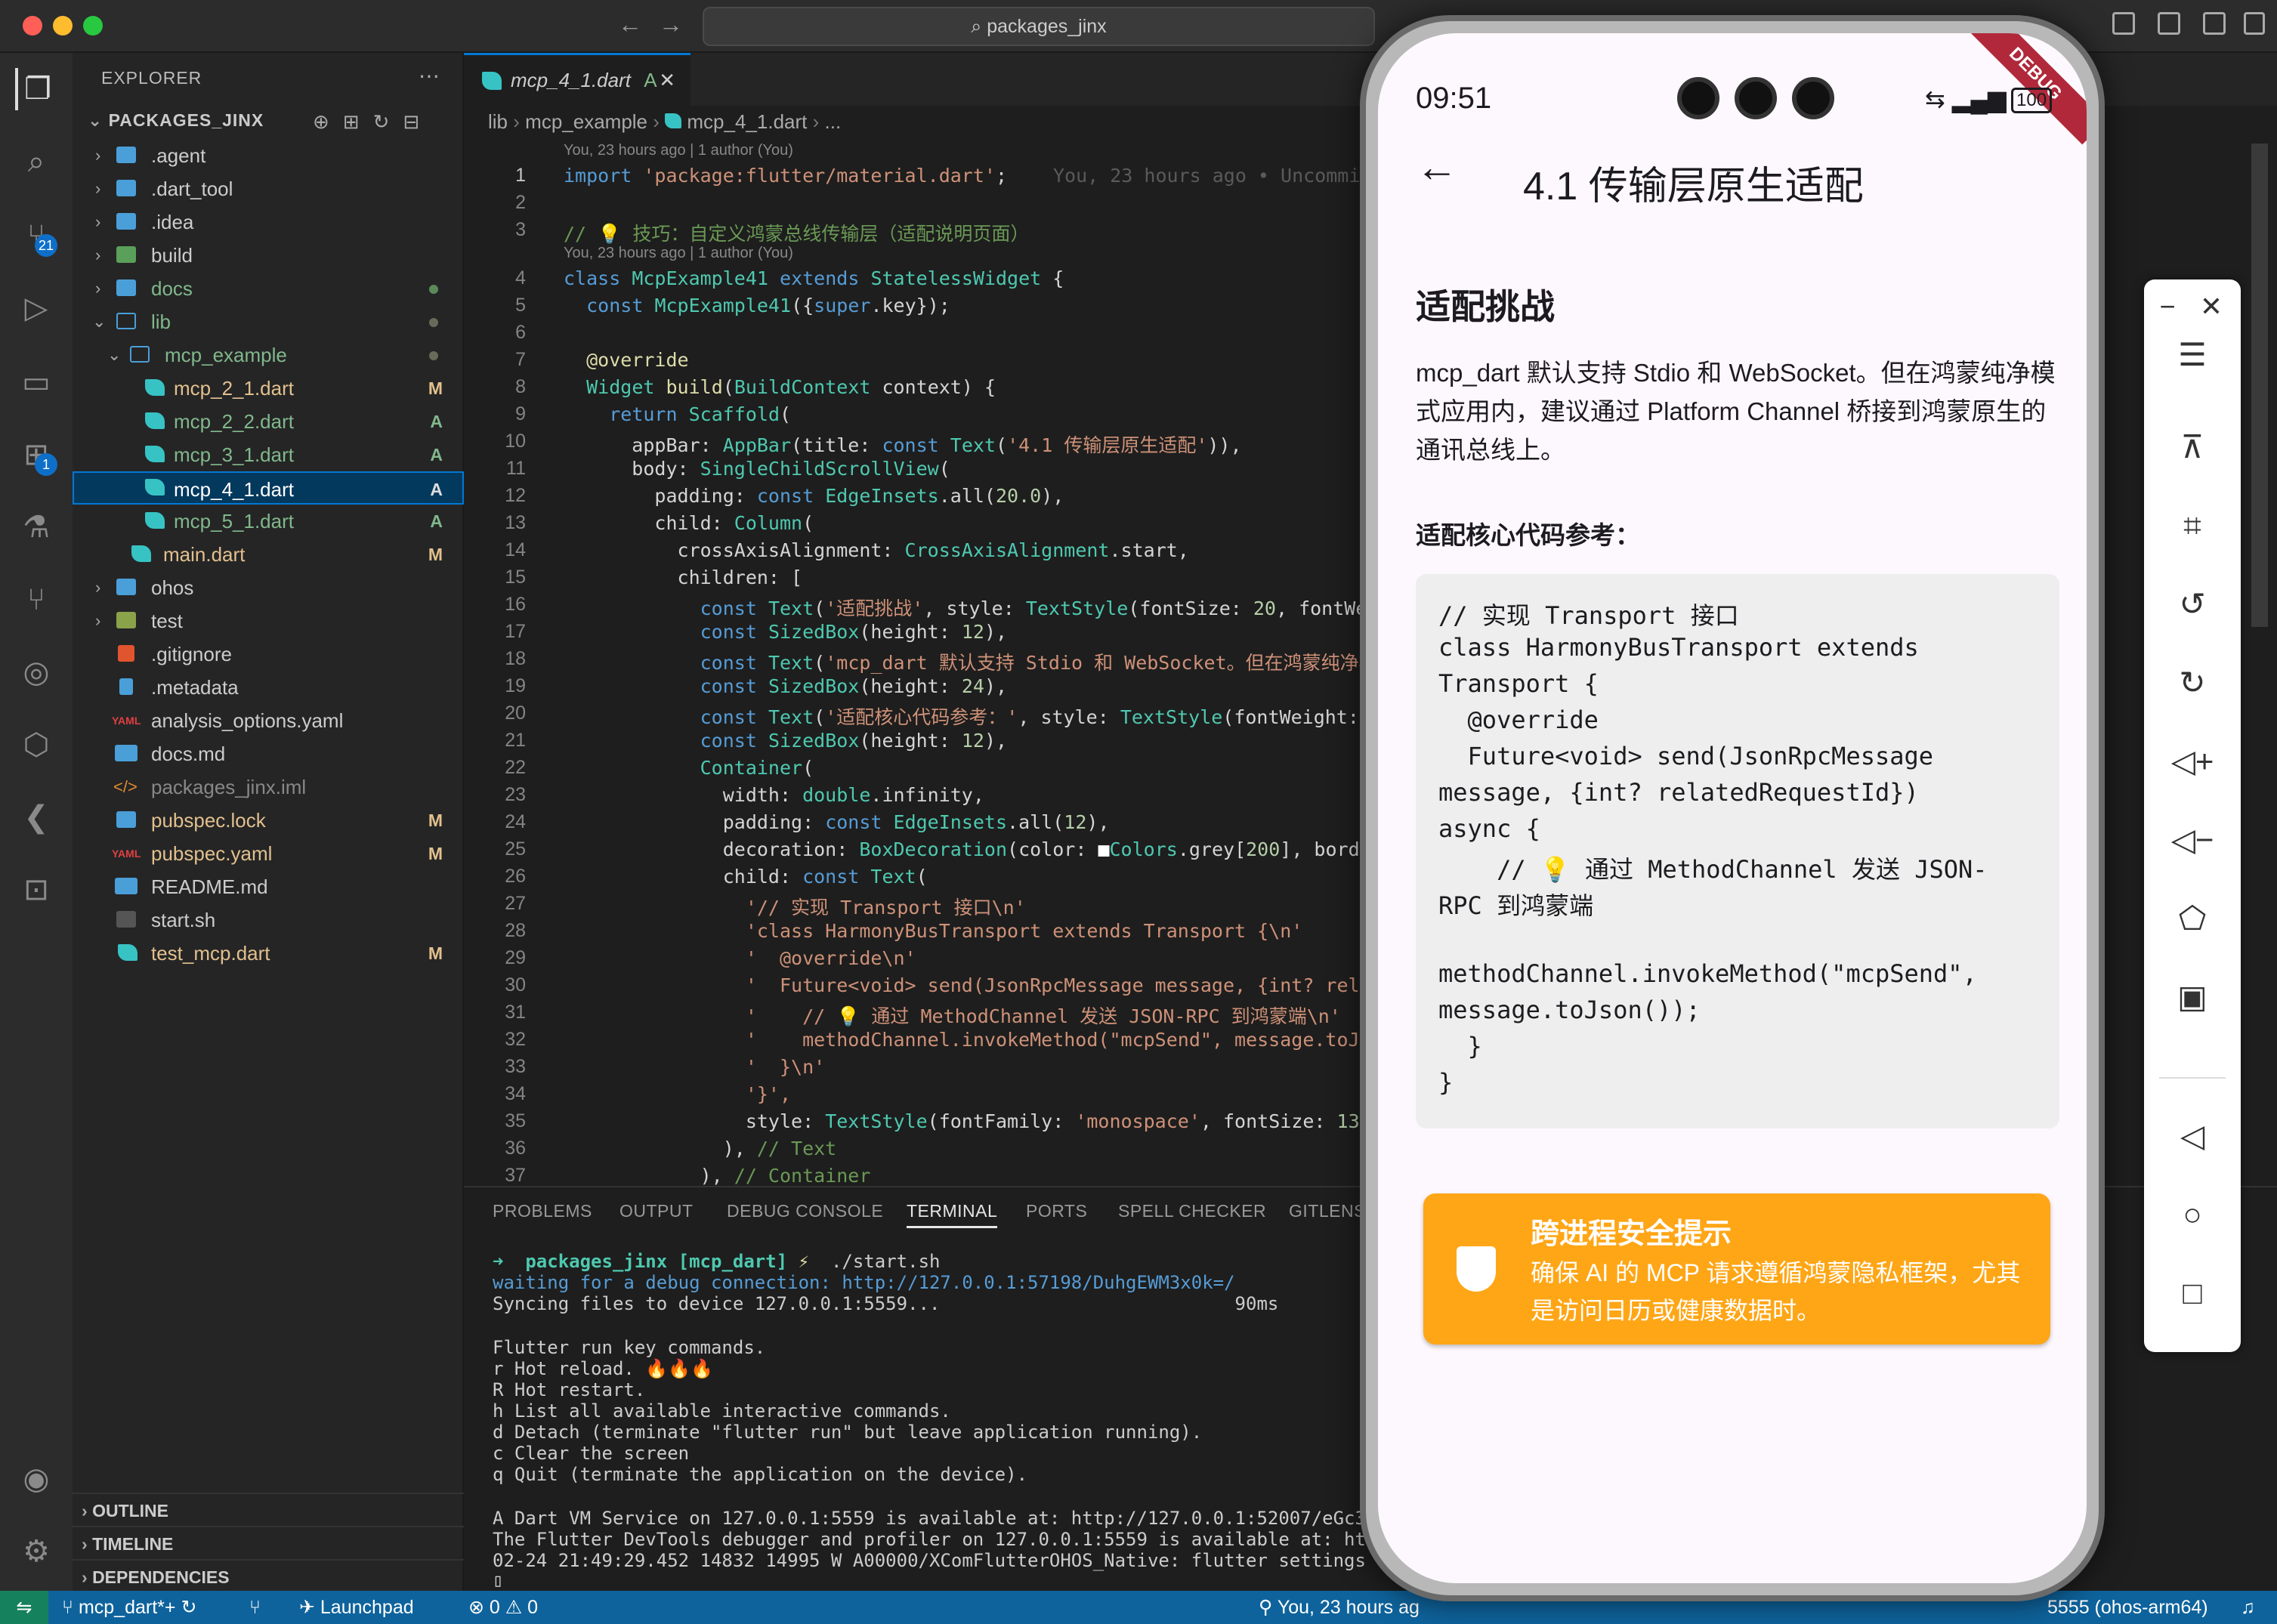 The width and height of the screenshot is (2277, 1624). I want to click on tree-item-main-dart: main.dart M, so click(269, 554).